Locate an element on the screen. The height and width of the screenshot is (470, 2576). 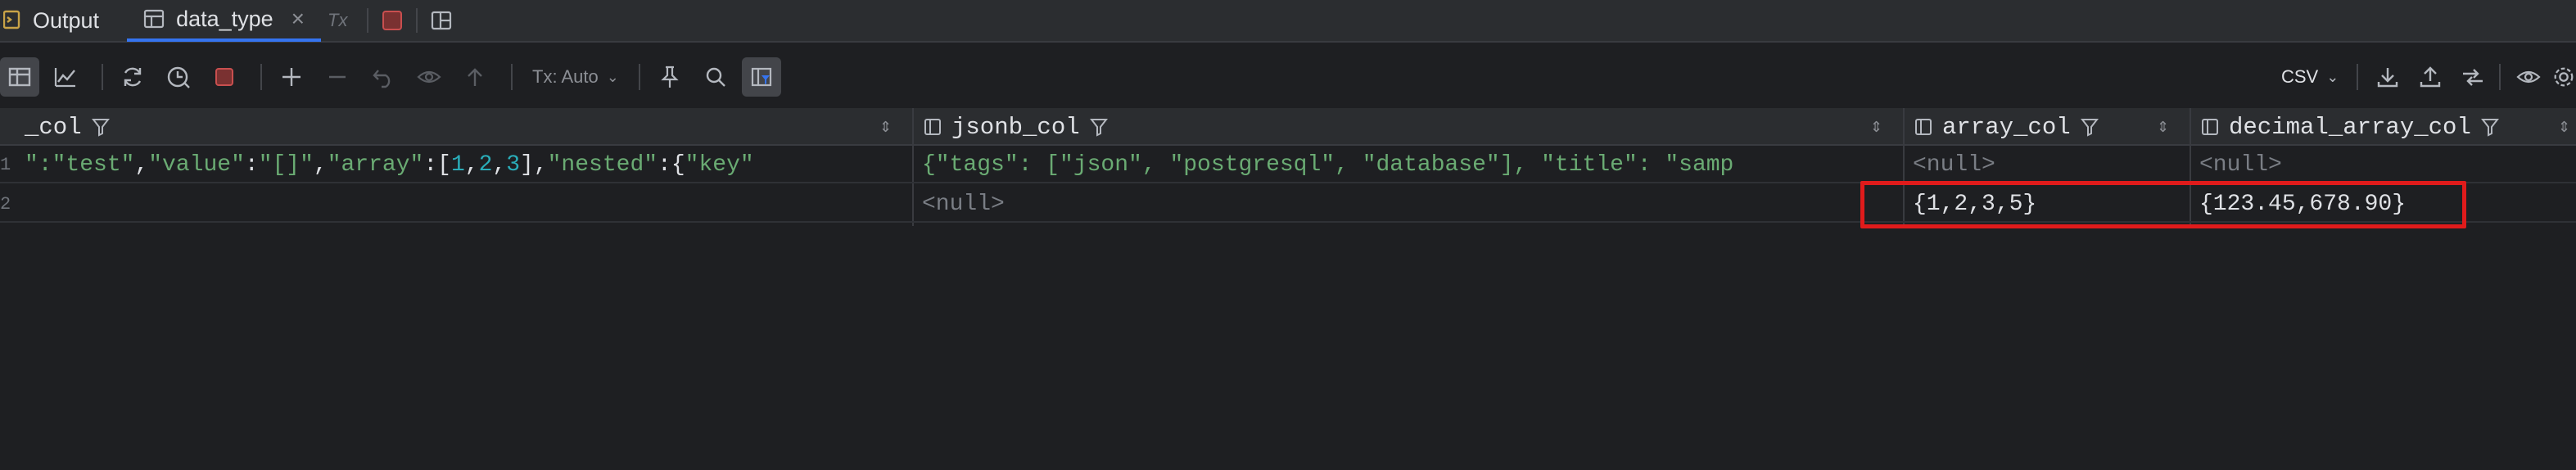
json-token: 1 is located at coordinates (457, 164).